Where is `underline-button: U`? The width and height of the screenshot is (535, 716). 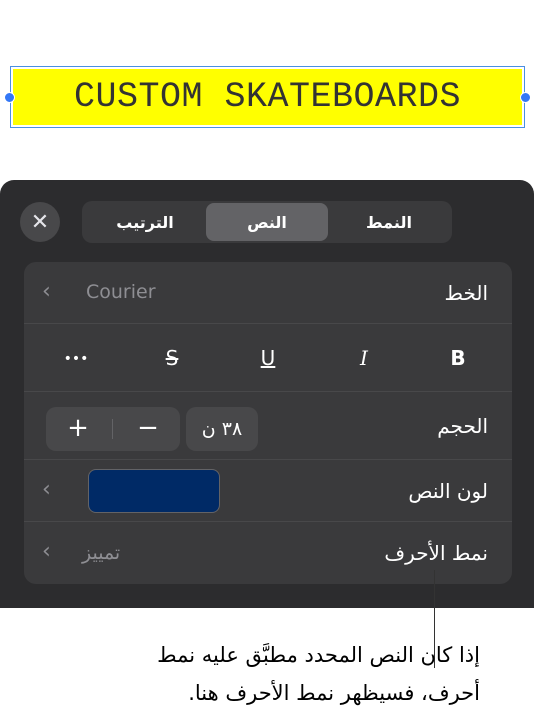
underline-button: U is located at coordinates (268, 358).